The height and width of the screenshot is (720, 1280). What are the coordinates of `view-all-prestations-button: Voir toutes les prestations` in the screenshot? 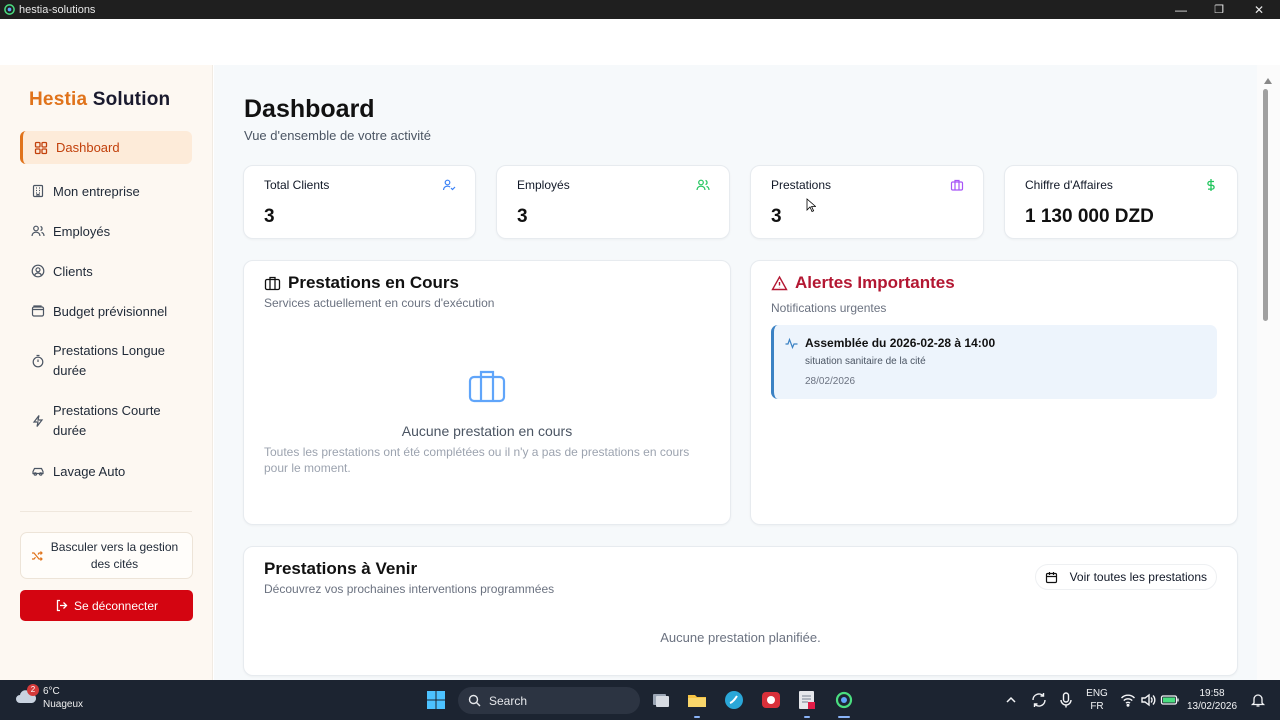 It's located at (1125, 577).